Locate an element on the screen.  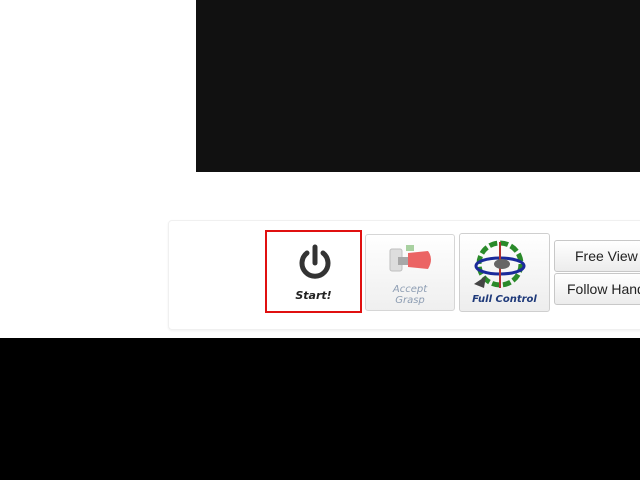
accept-grasp-label-line1: Accept is located at coordinates (410, 289).